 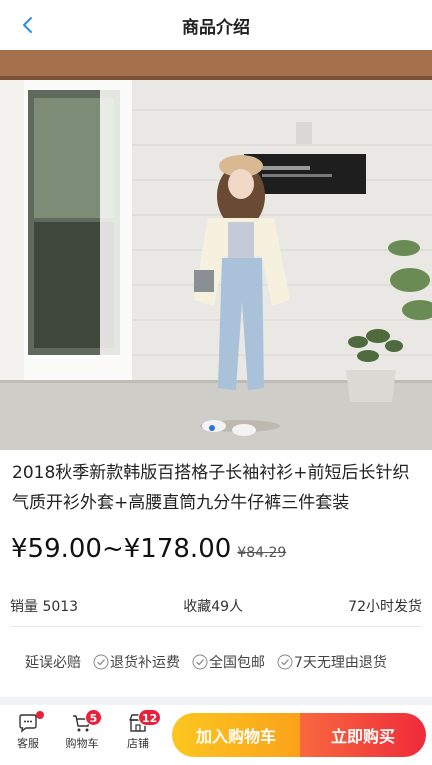 I want to click on price-row: ¥59.00~¥178.00 ¥84.29, so click(x=148, y=549).